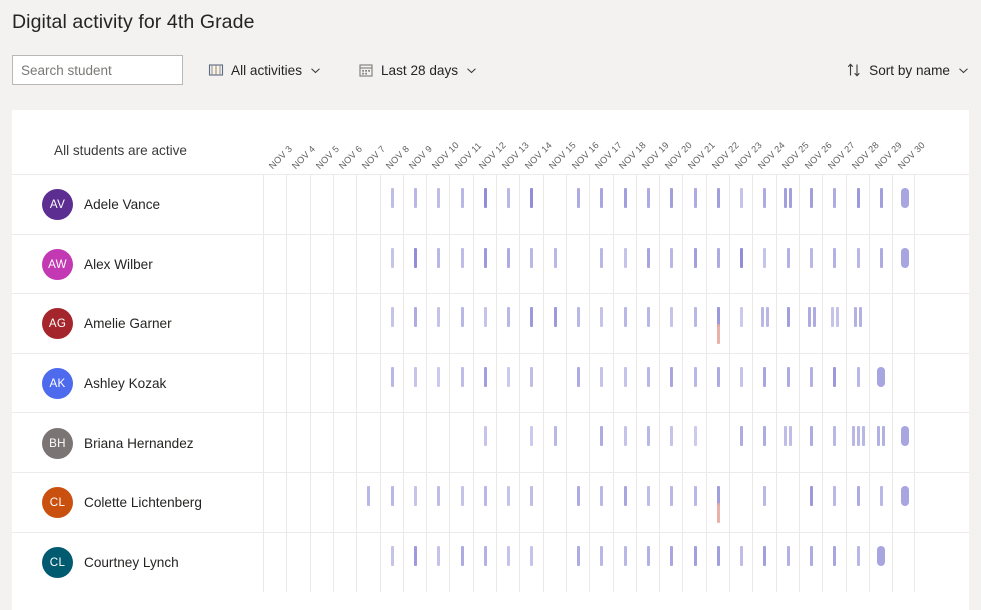  I want to click on student-name-cell: AV Adele Vance, so click(101, 205).